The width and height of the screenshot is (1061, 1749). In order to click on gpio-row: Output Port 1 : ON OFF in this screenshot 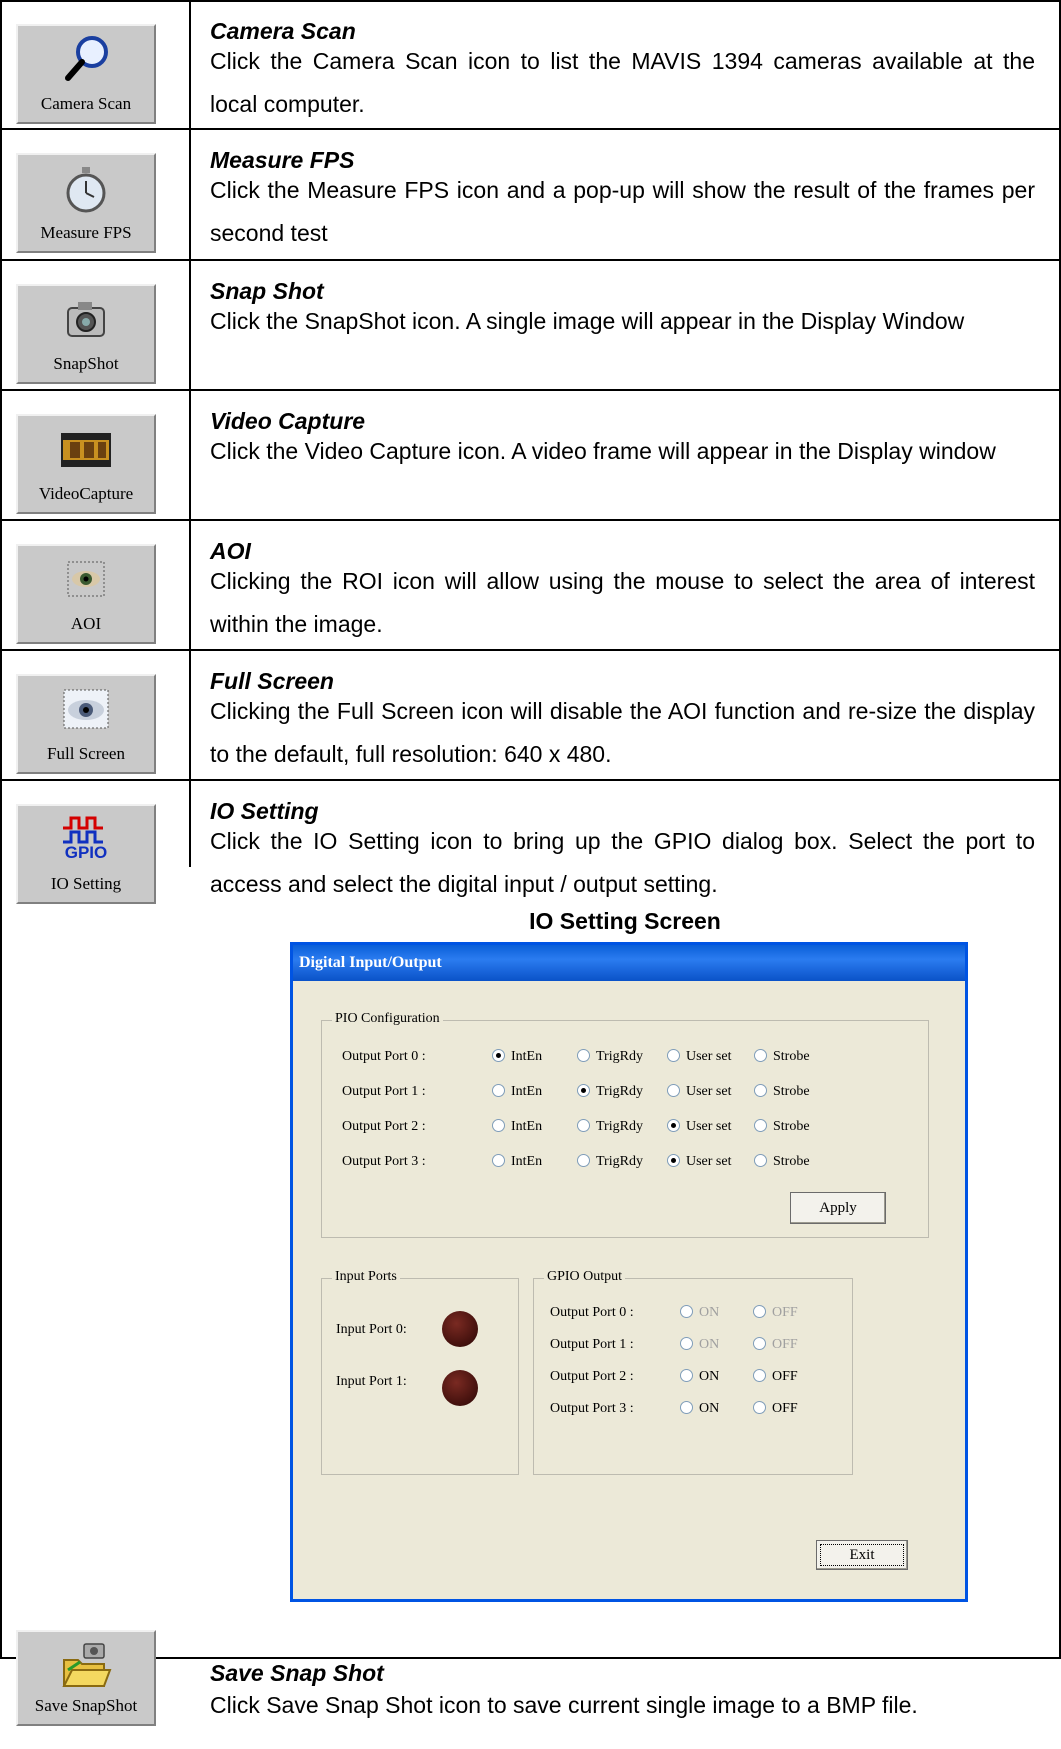, I will do `click(695, 1347)`.